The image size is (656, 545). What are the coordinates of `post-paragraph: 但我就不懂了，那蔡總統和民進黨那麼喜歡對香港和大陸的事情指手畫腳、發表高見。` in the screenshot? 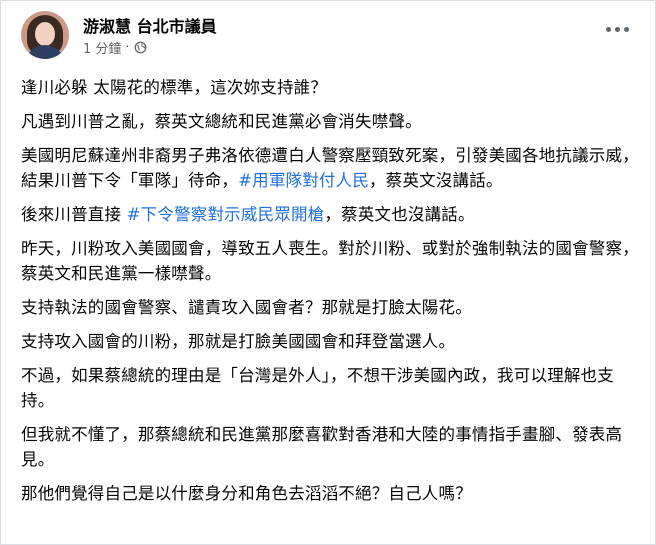 It's located at (322, 447).